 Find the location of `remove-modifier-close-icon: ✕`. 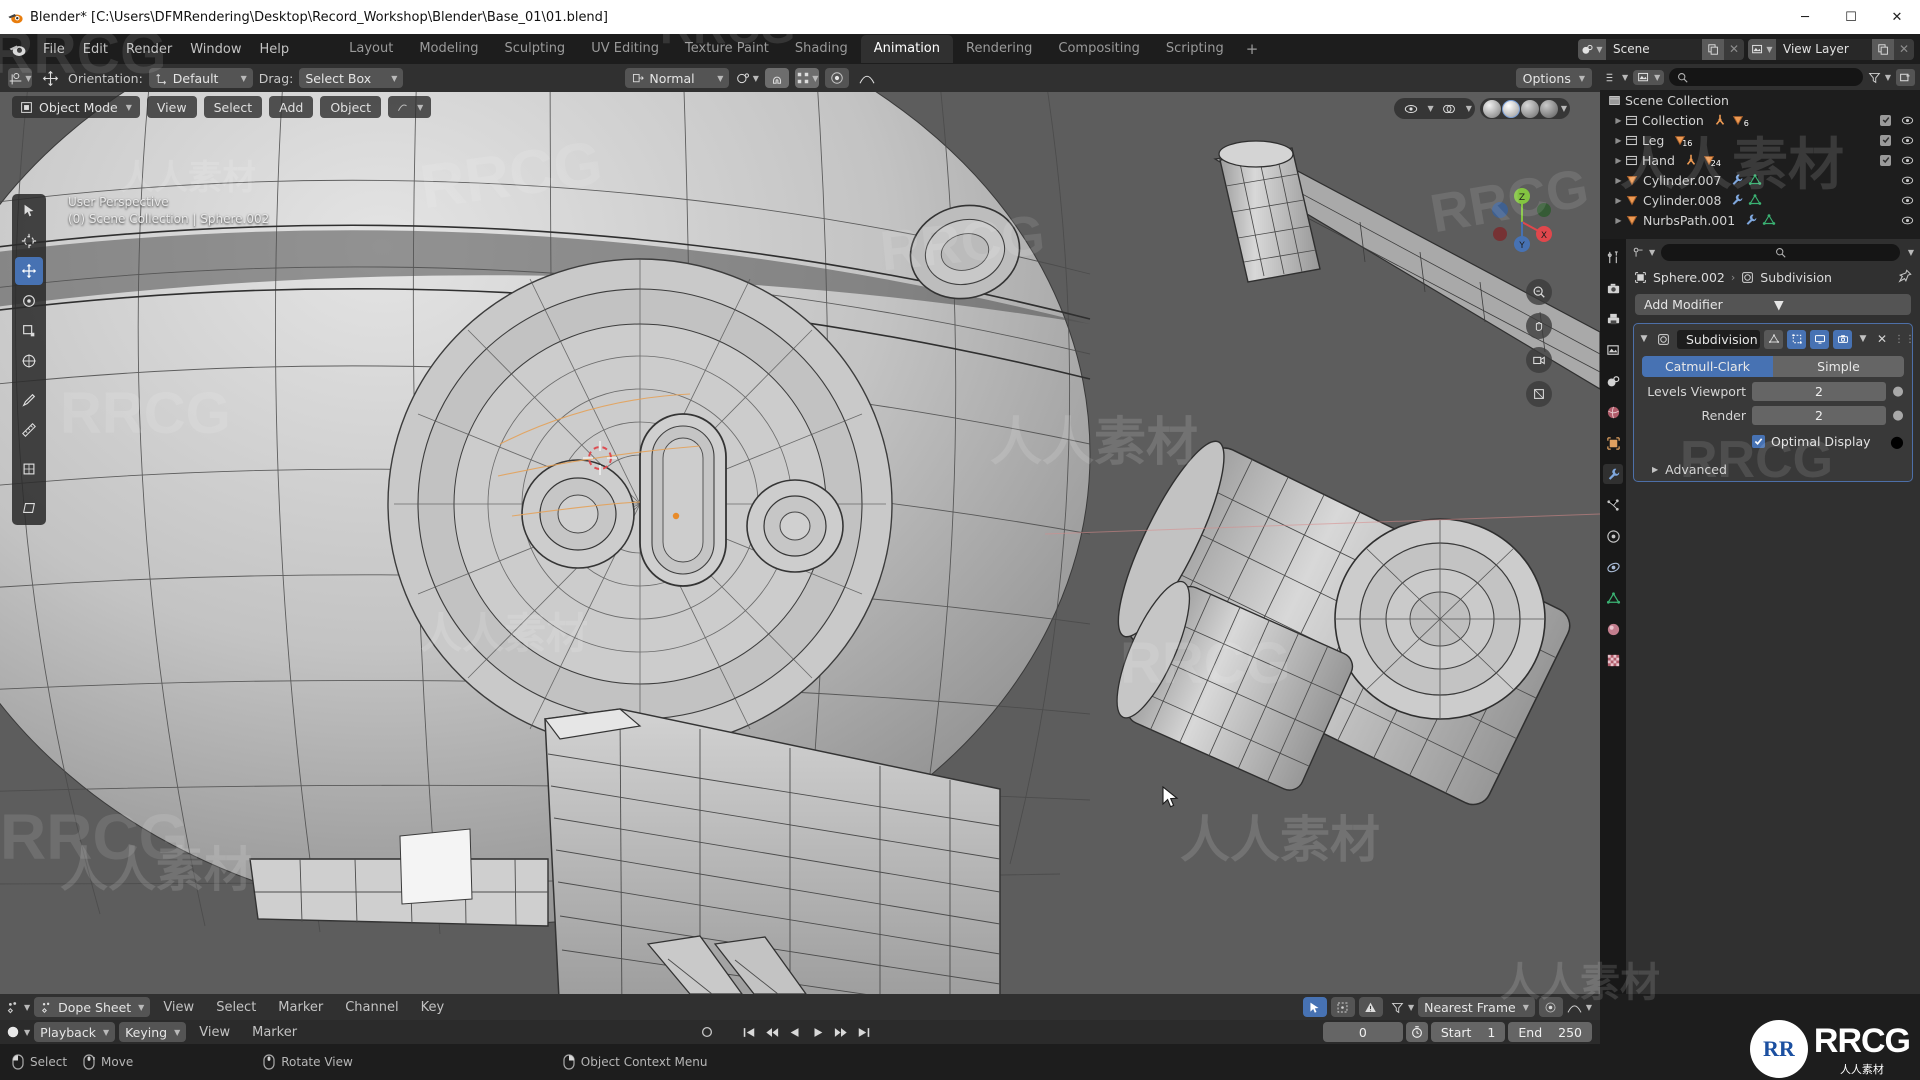

remove-modifier-close-icon: ✕ is located at coordinates (1882, 339).